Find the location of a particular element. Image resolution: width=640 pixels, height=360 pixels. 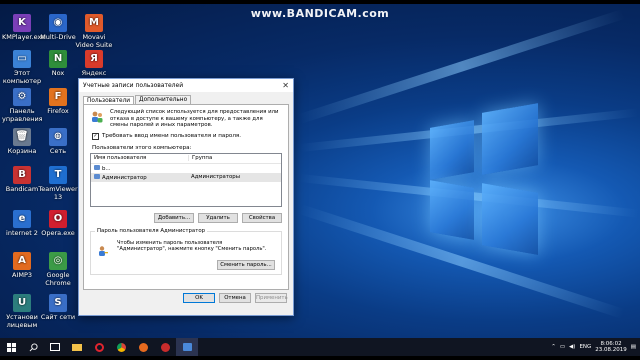

desktop-icon: T TeamViewer 13 is located at coordinates (58, 183).